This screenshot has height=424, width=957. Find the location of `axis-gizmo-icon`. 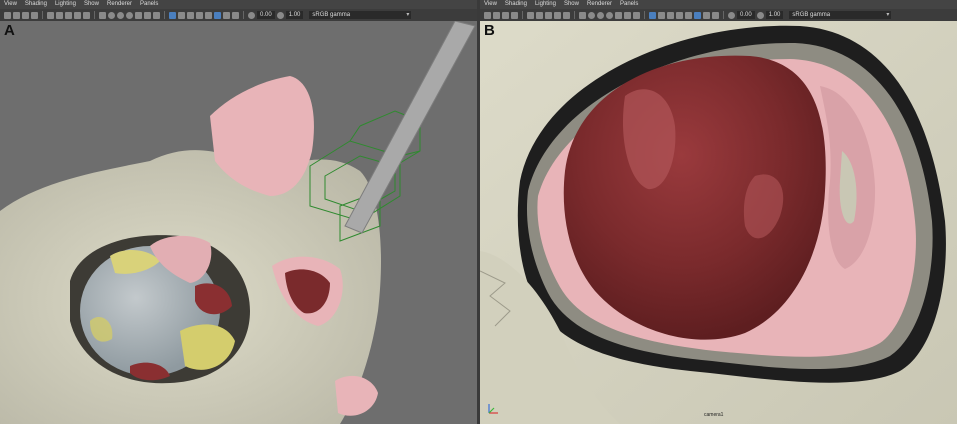

axis-gizmo-icon is located at coordinates (493, 409).